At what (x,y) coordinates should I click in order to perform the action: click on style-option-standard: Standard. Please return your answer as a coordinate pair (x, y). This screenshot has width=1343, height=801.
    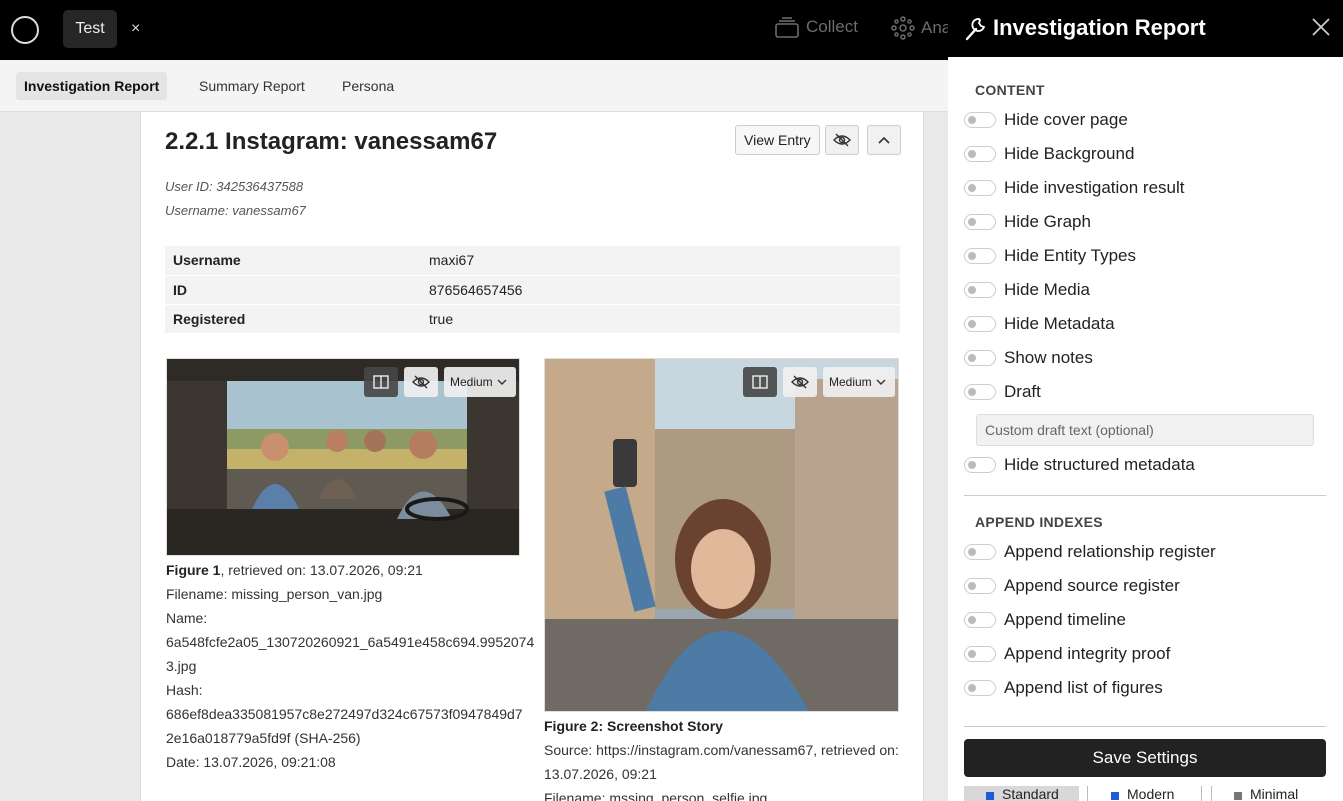
    Looking at the image, I should click on (1021, 793).